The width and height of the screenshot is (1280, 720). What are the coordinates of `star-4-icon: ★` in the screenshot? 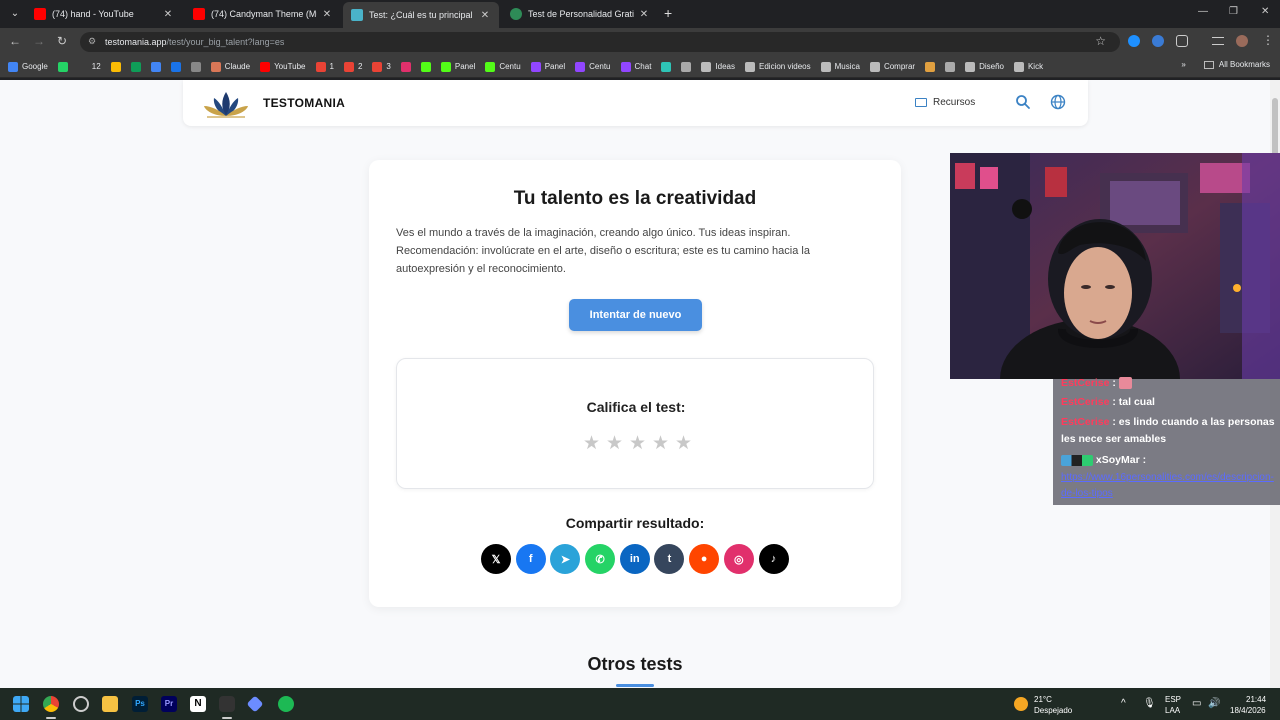 It's located at (660, 443).